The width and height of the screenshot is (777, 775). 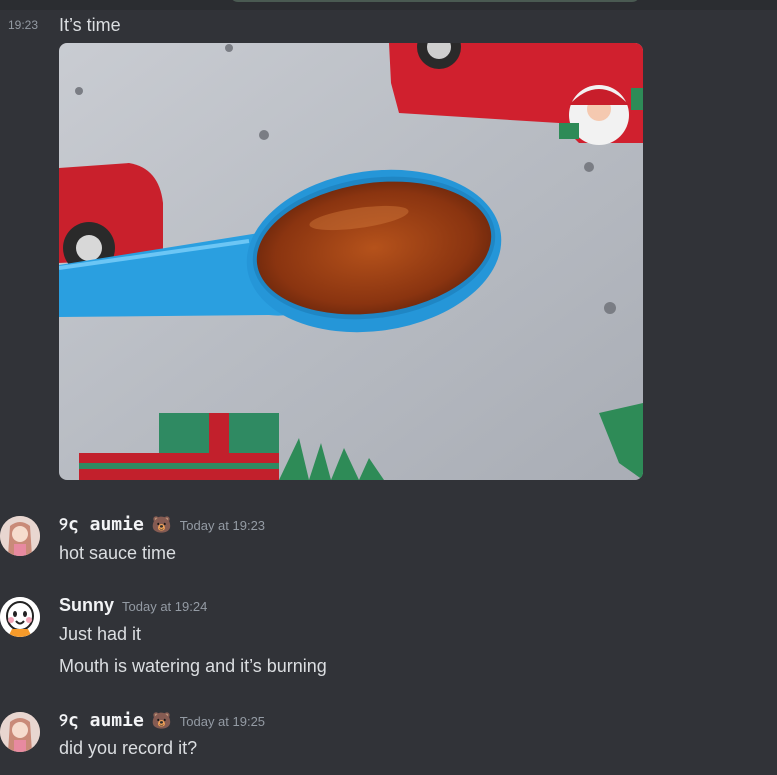 I want to click on message-time: 19:23, so click(x=23, y=25).